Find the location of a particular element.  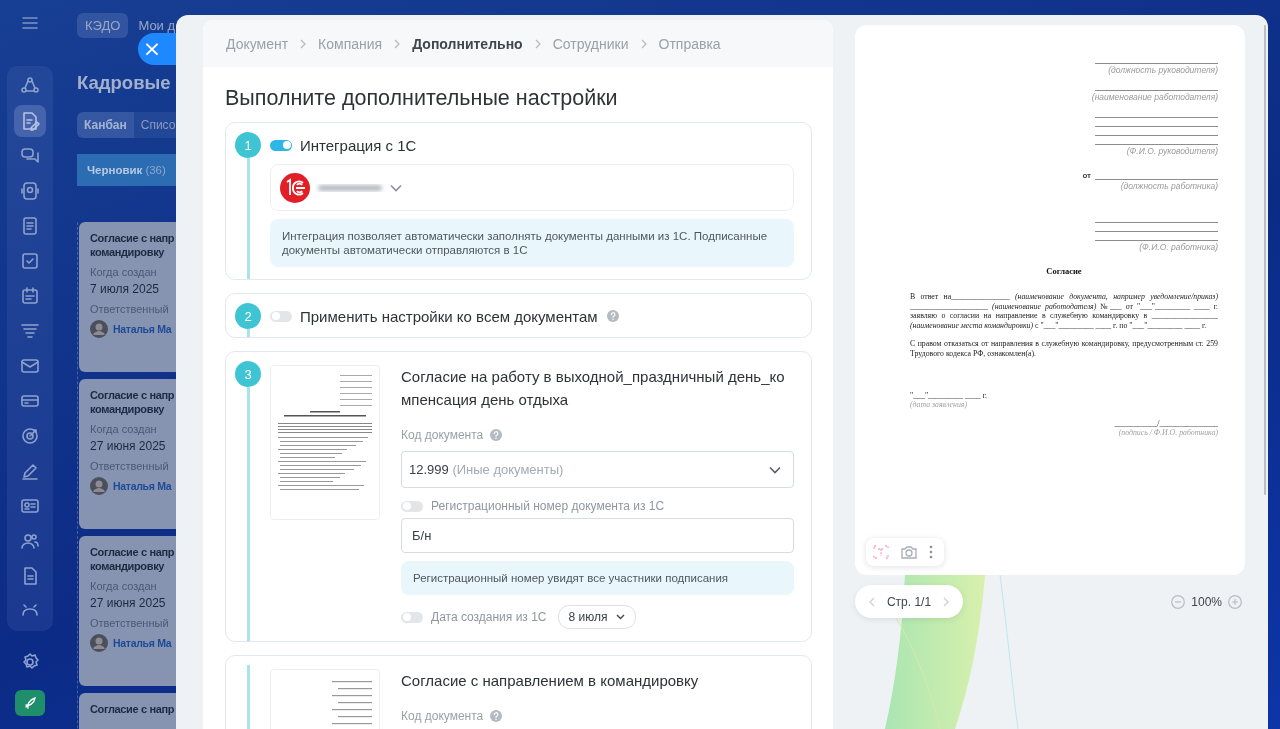

page-title: Кадровые is located at coordinates (124, 83).